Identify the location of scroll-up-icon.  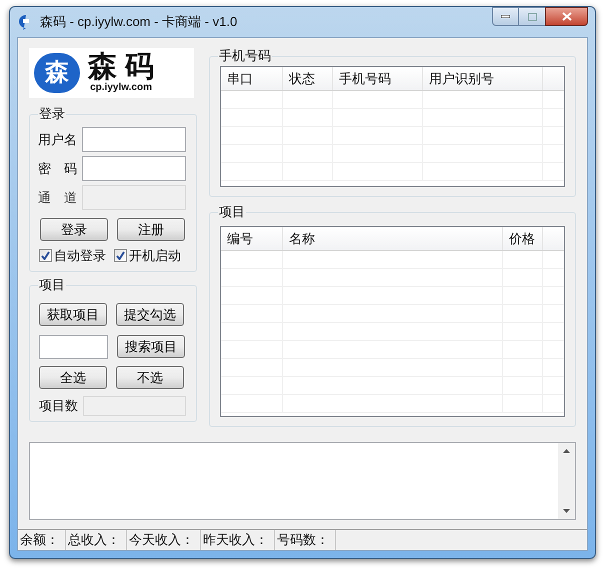
(566, 451).